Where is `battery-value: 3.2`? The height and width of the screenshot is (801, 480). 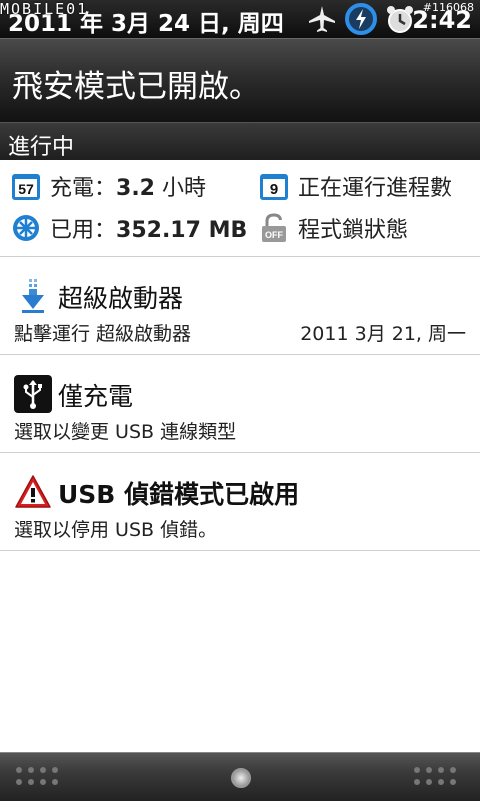
battery-value: 3.2 is located at coordinates (135, 188).